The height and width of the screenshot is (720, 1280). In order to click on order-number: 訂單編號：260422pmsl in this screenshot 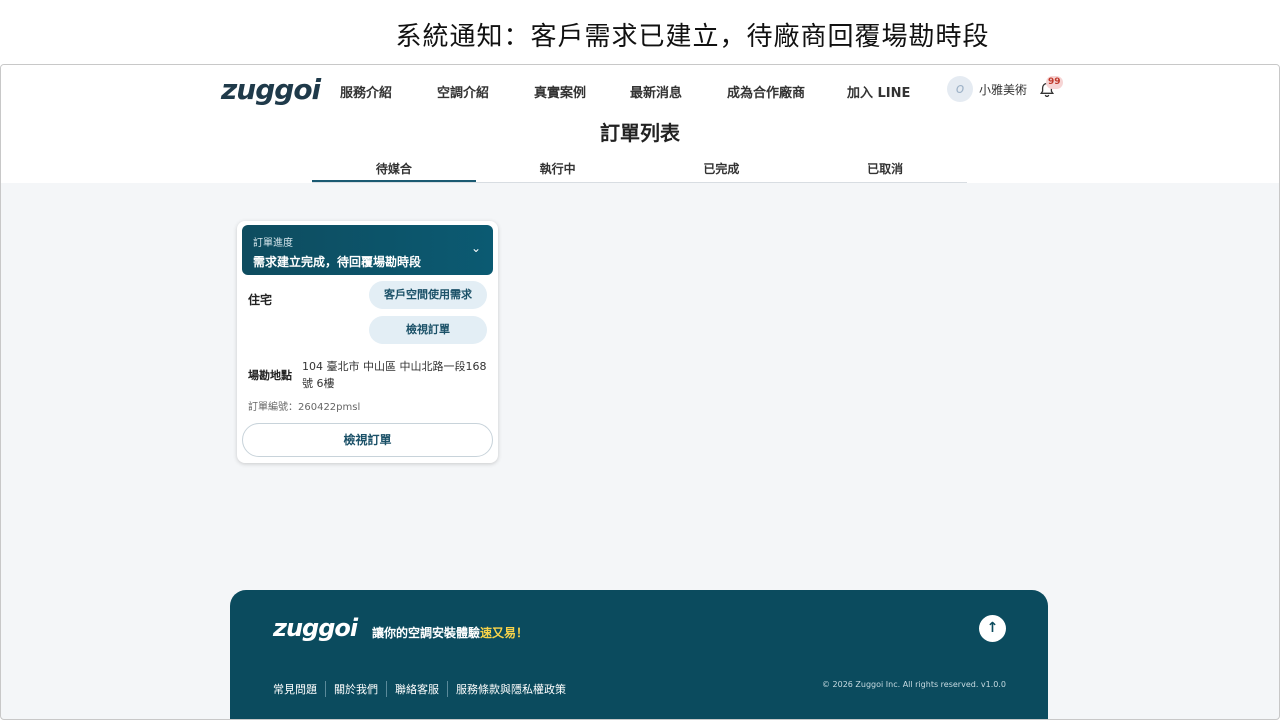, I will do `click(304, 407)`.